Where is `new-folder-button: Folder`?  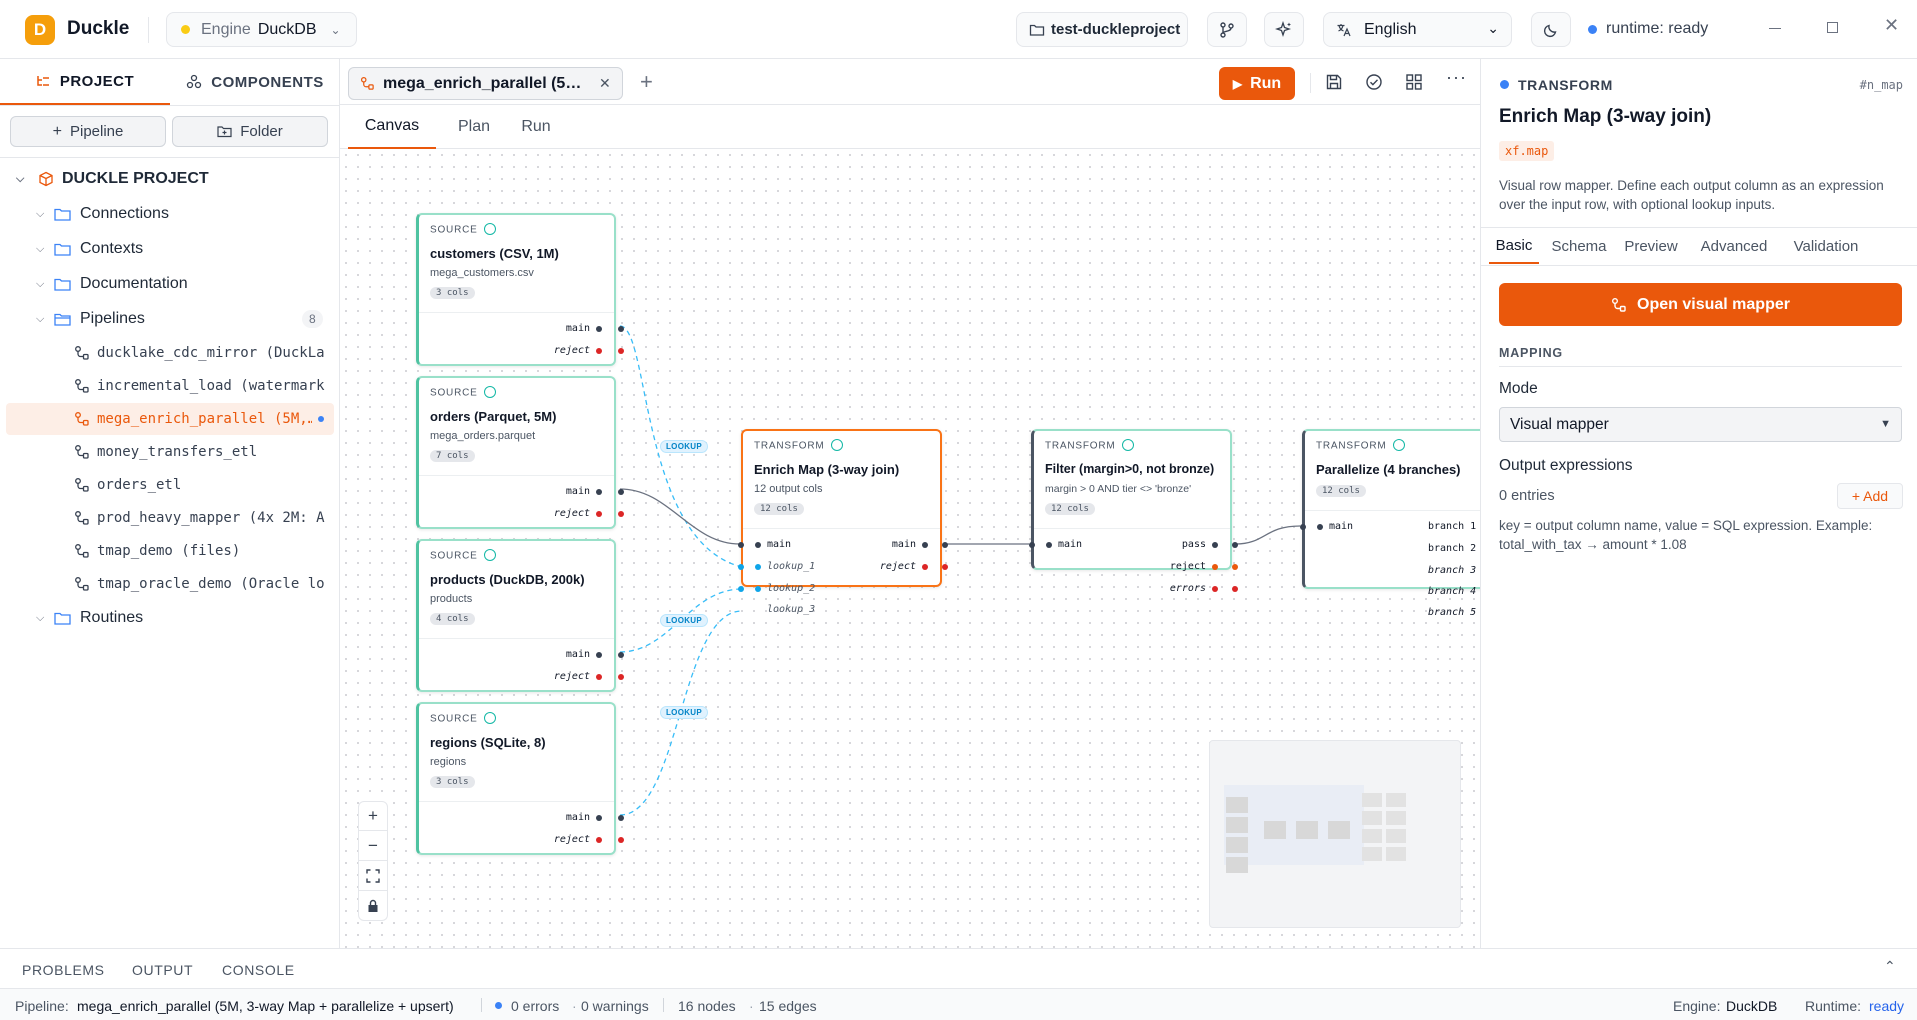
new-folder-button: Folder is located at coordinates (250, 131).